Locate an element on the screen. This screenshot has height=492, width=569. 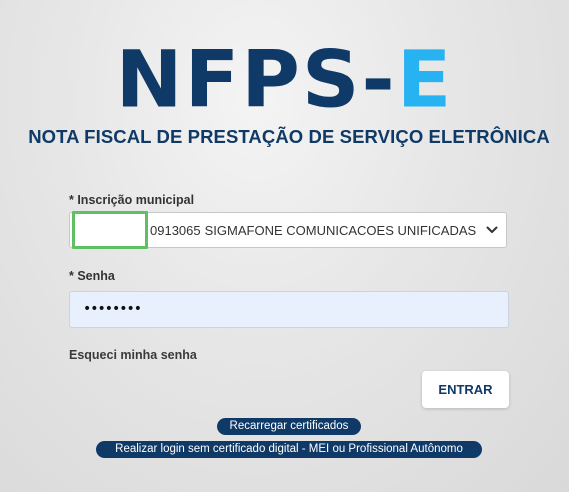
senha-masked-value: •••••••• is located at coordinates (112, 309).